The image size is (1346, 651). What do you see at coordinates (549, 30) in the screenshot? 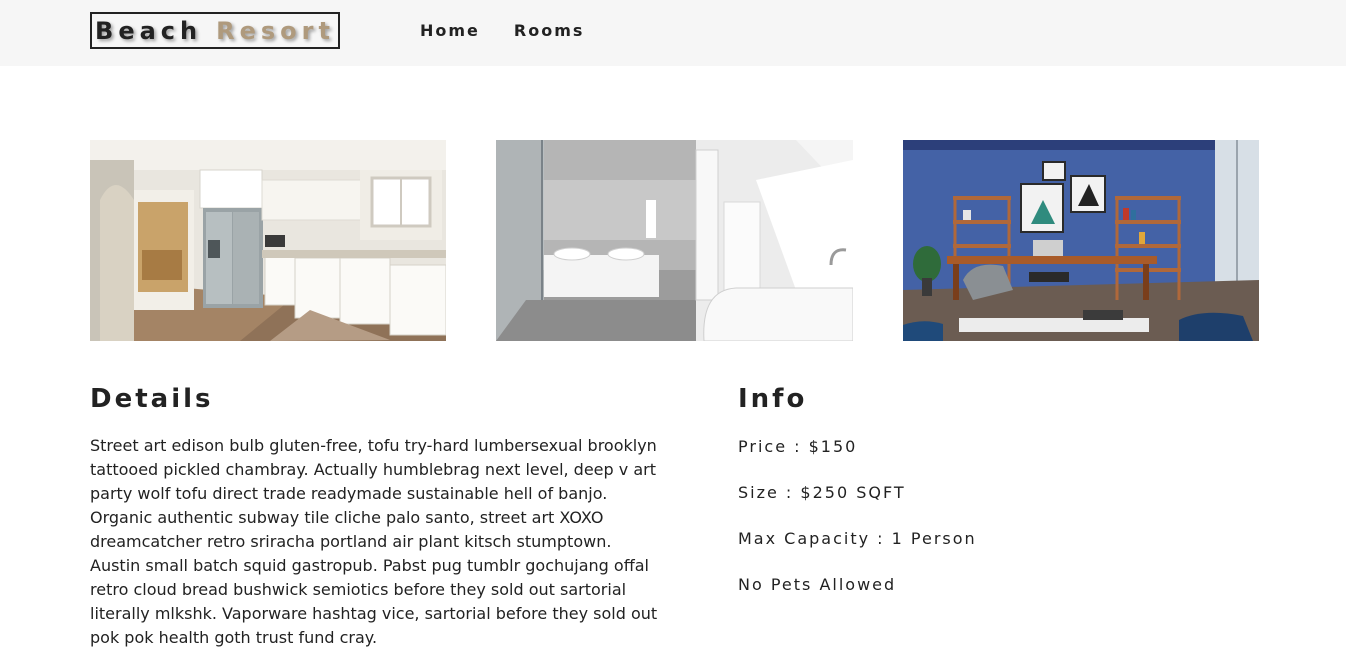
I see `nav-link-rooms: Rooms` at bounding box center [549, 30].